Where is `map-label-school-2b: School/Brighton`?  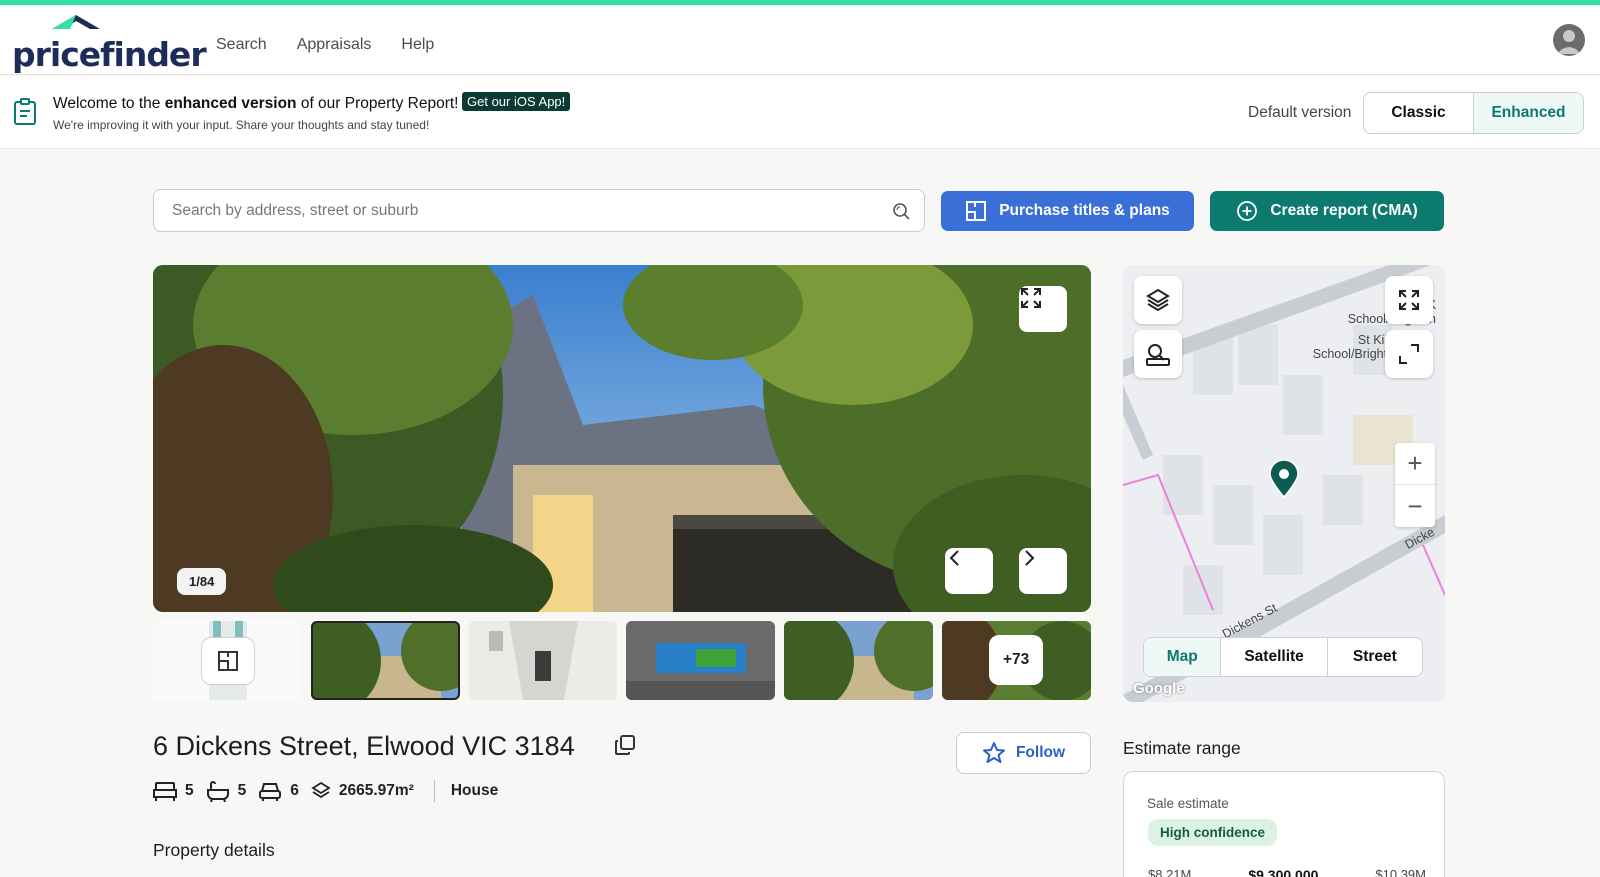 map-label-school-2b: School/Brighton is located at coordinates (1356, 354).